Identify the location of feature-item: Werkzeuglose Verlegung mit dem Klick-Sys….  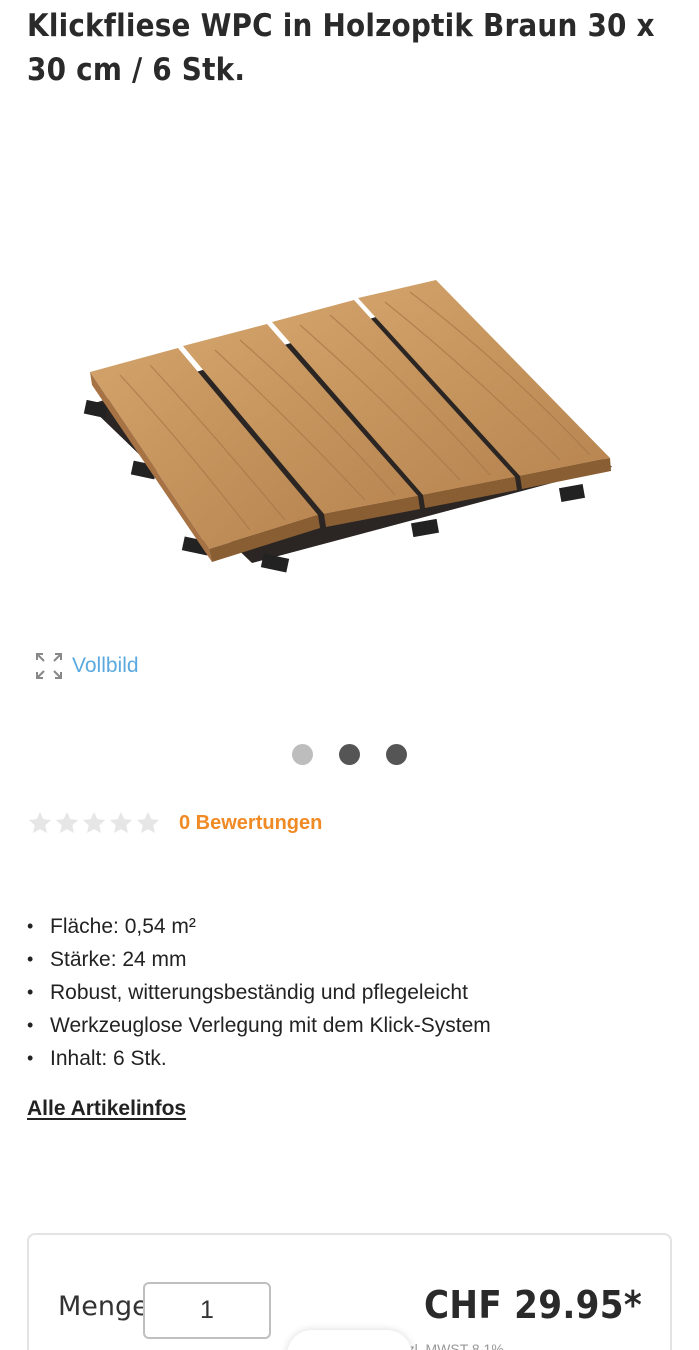
(259, 1025).